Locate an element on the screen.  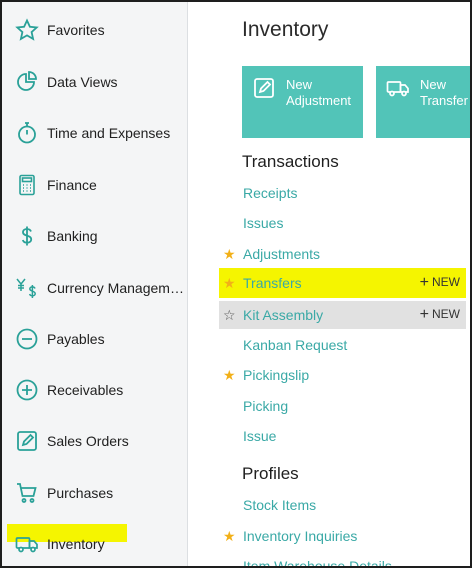
list-item-item-warehouse-details: Item Warehouse Details is located at coordinates (342, 559).